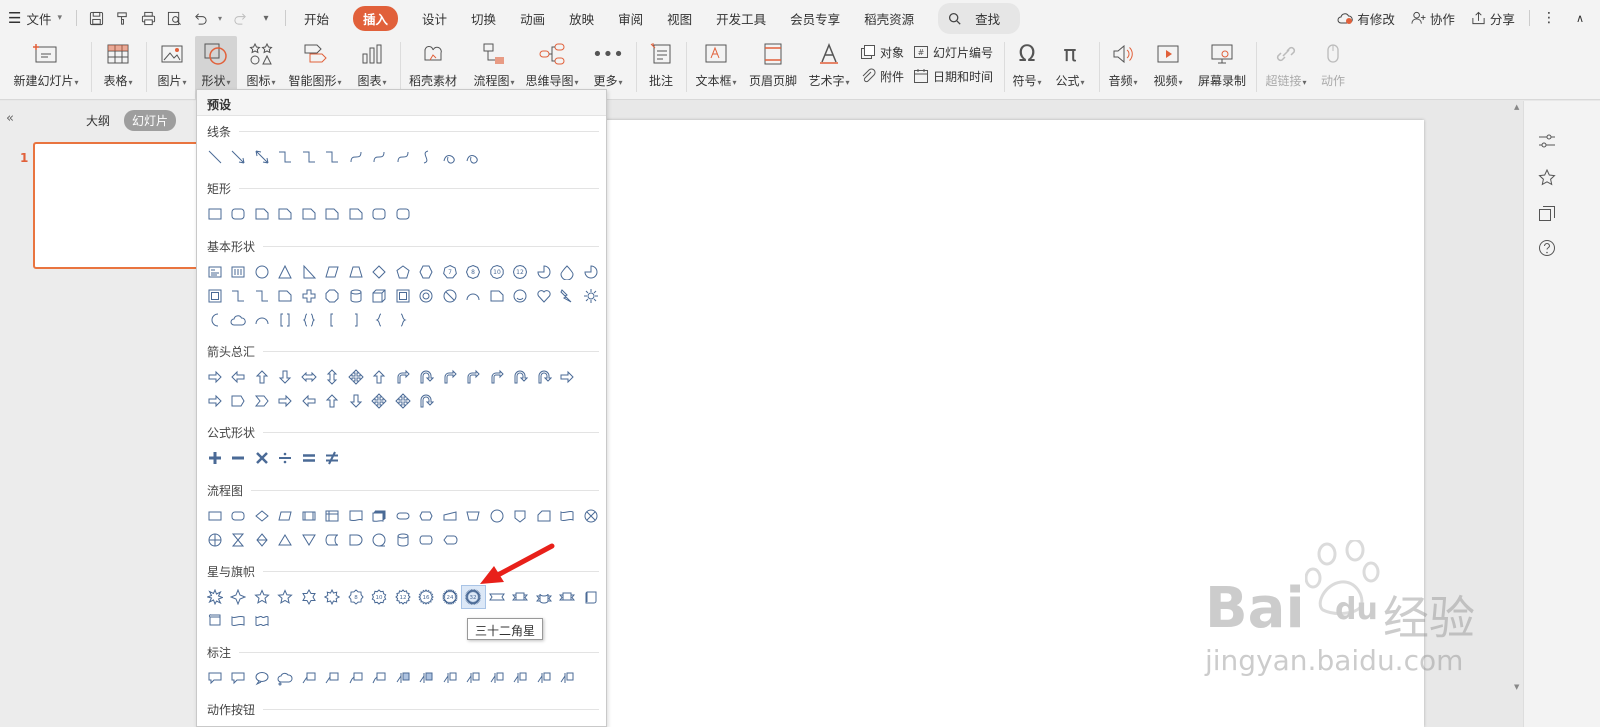 Image resolution: width=1600 pixels, height=727 pixels. Describe the element at coordinates (309, 540) in the screenshot. I see `merge-shape` at that location.